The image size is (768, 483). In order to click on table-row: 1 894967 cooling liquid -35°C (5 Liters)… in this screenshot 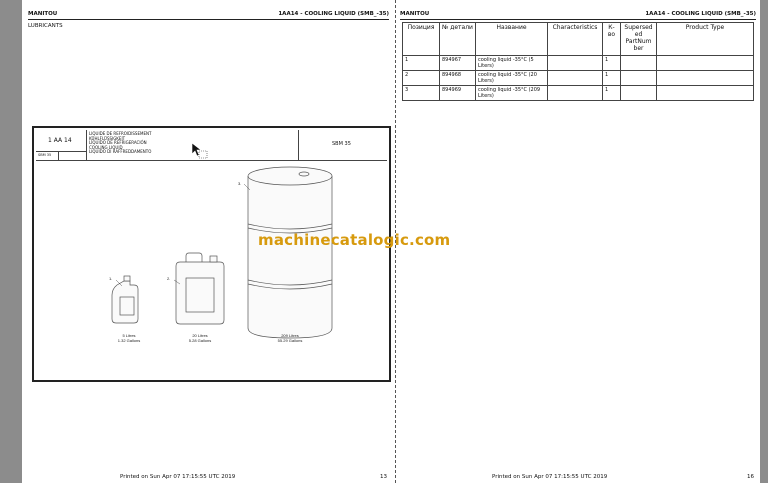, I will do `click(578, 63)`.